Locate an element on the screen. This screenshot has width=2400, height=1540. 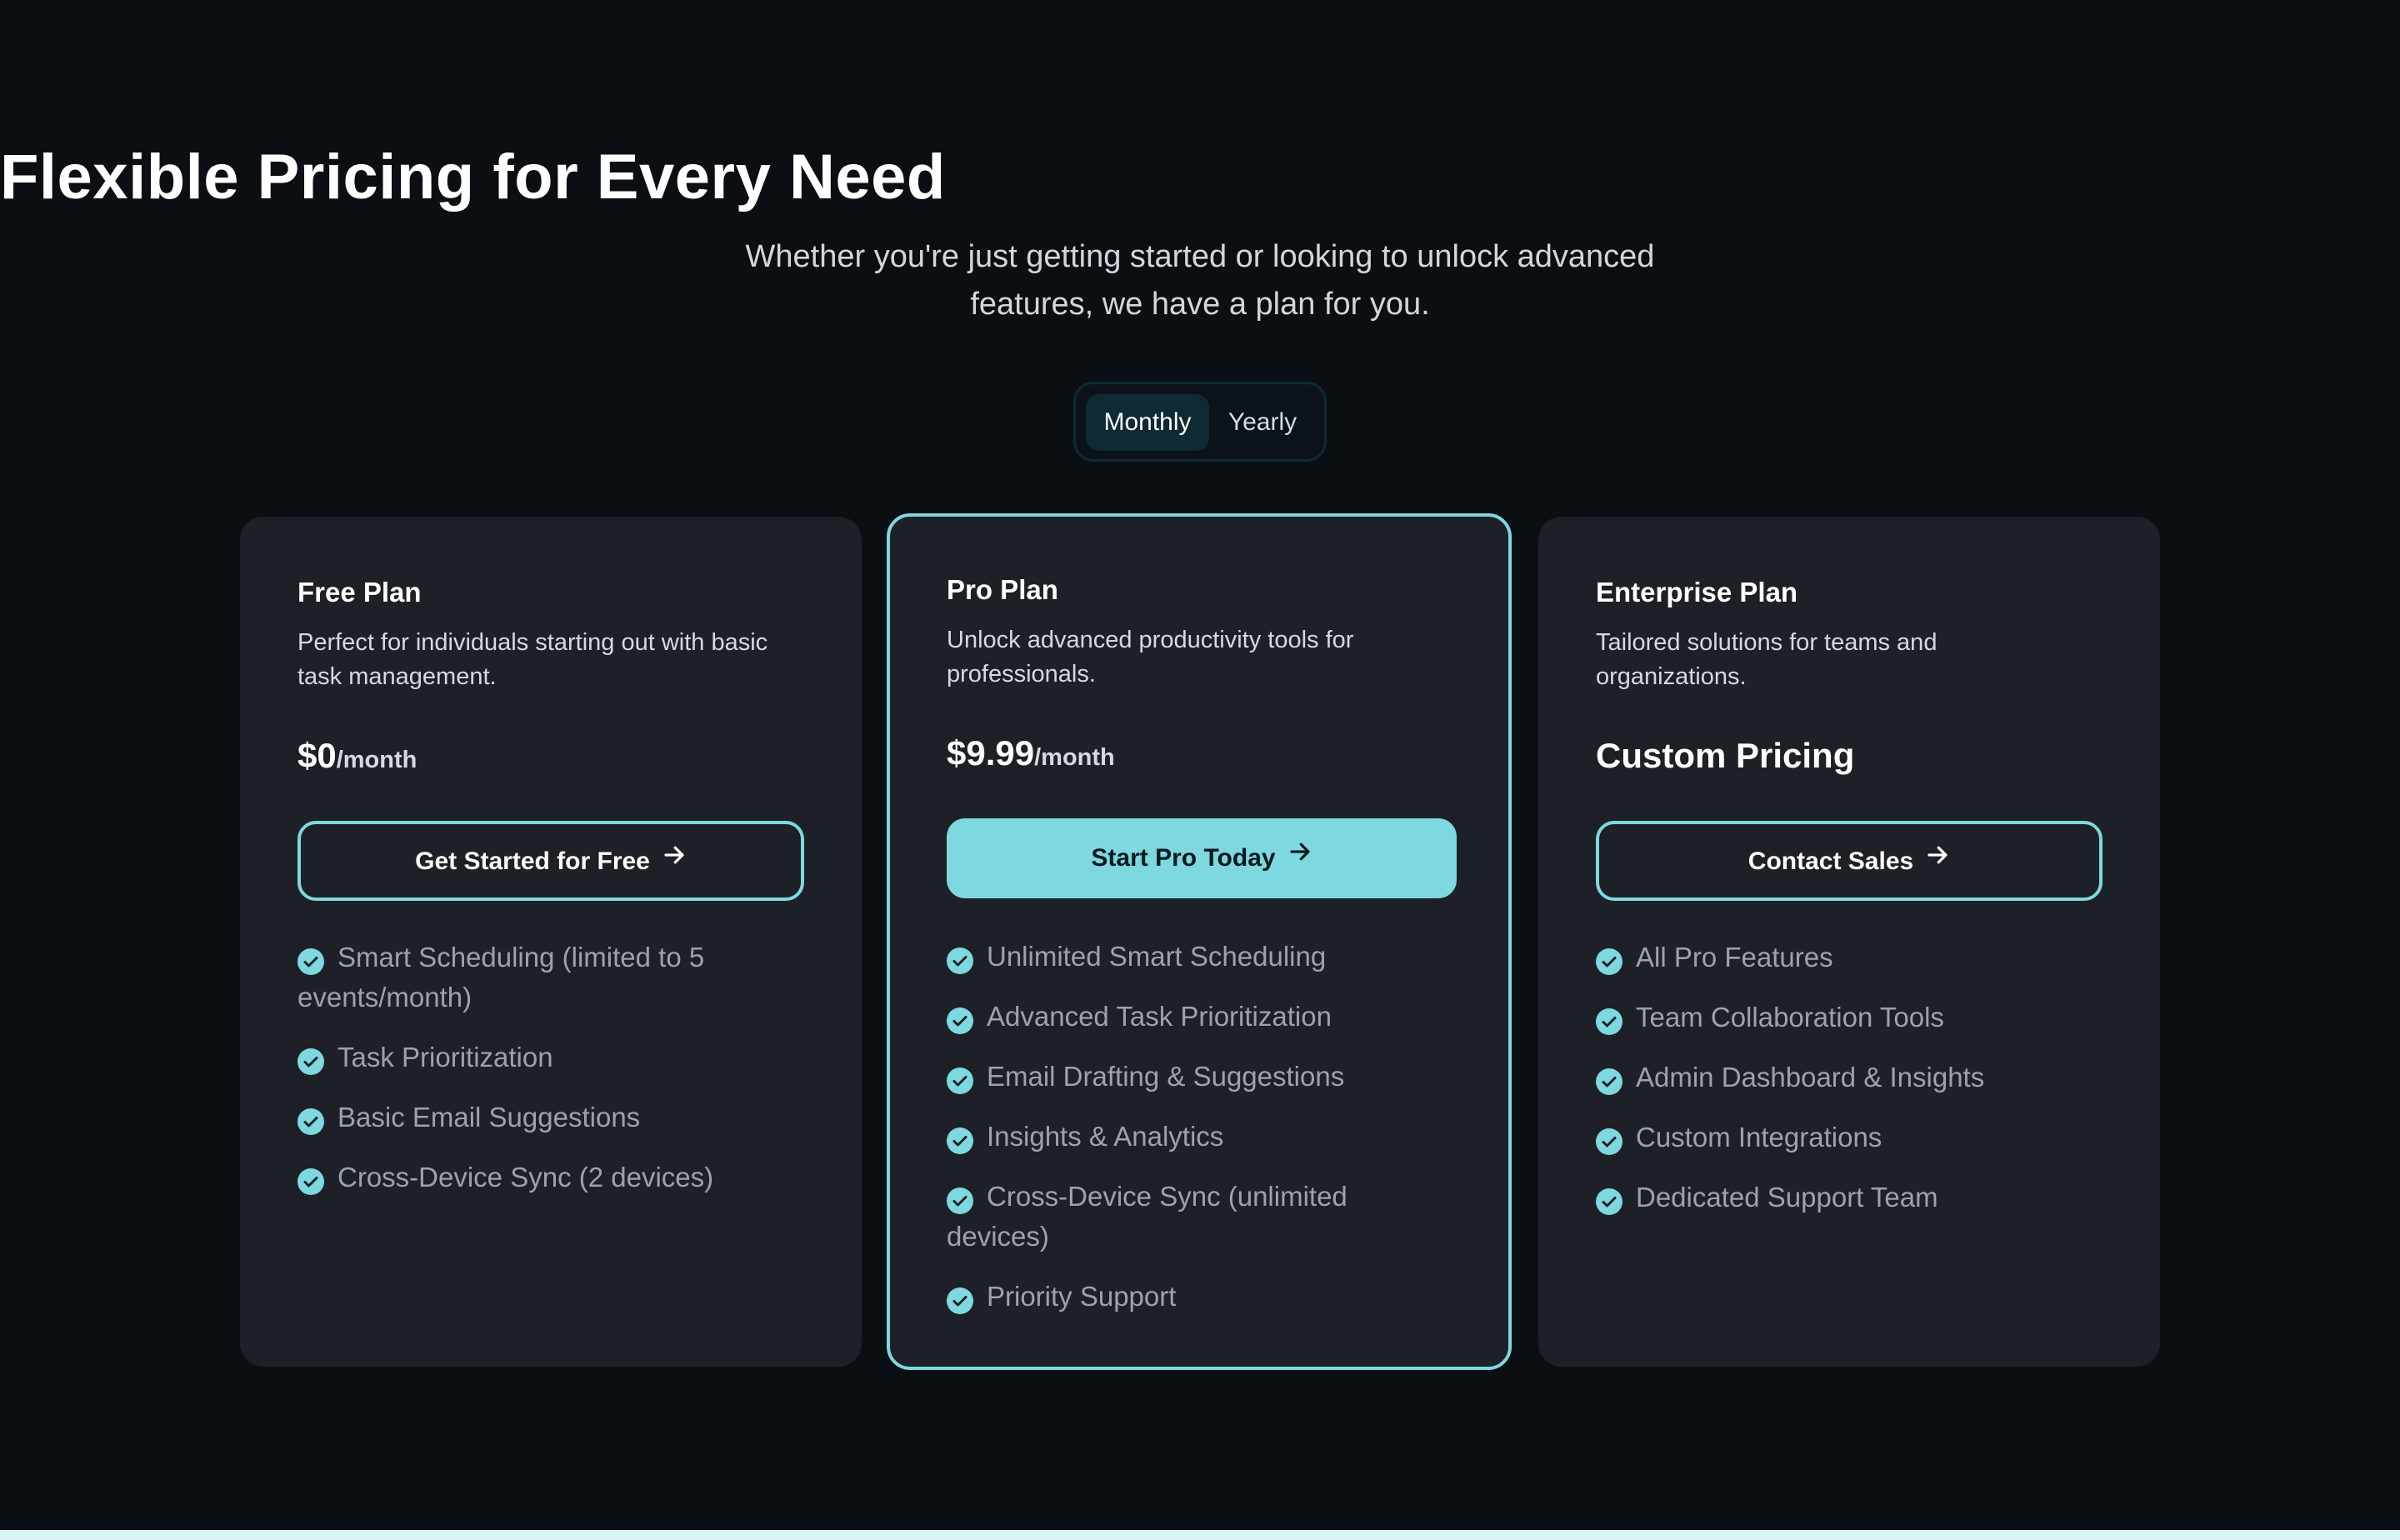
feature-text: Insights & Analytics is located at coordinates (1105, 1136).